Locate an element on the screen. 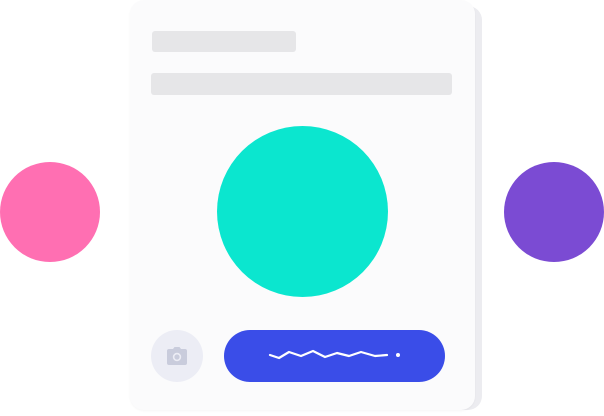 This screenshot has height=416, width=604. camera-icon is located at coordinates (177, 356).